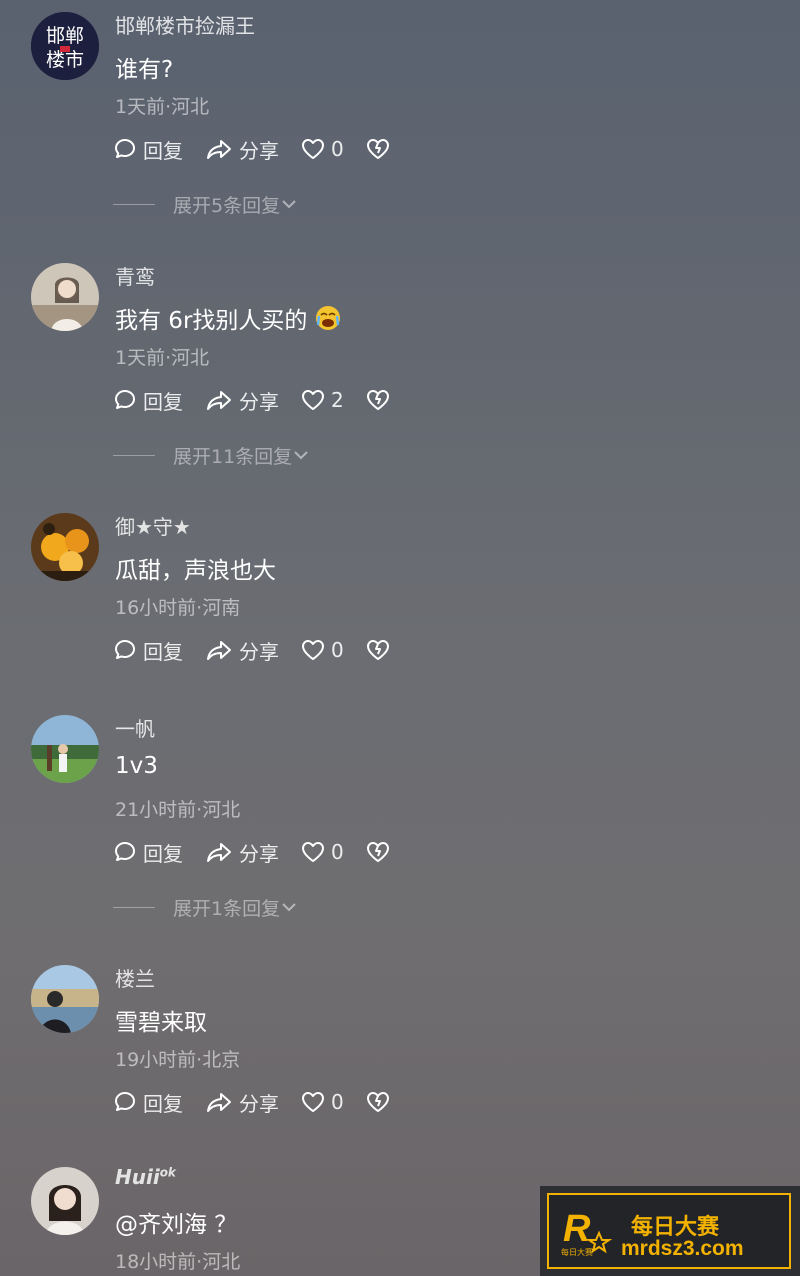 The width and height of the screenshot is (800, 1276). I want to click on expand-replies-label: 展开5条回复, so click(227, 205).